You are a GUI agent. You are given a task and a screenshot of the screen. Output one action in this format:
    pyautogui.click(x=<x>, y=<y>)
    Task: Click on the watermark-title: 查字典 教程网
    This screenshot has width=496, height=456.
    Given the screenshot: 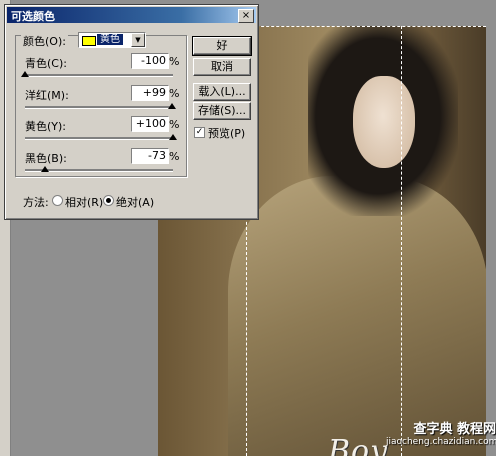 What is the action you would take?
    pyautogui.click(x=454, y=429)
    